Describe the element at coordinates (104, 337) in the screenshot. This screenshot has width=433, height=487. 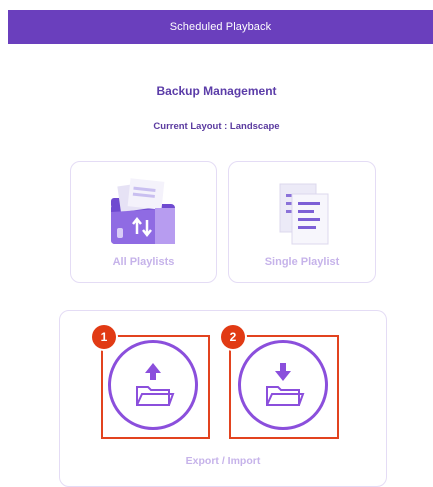
I see `step-badge-1: 1` at that location.